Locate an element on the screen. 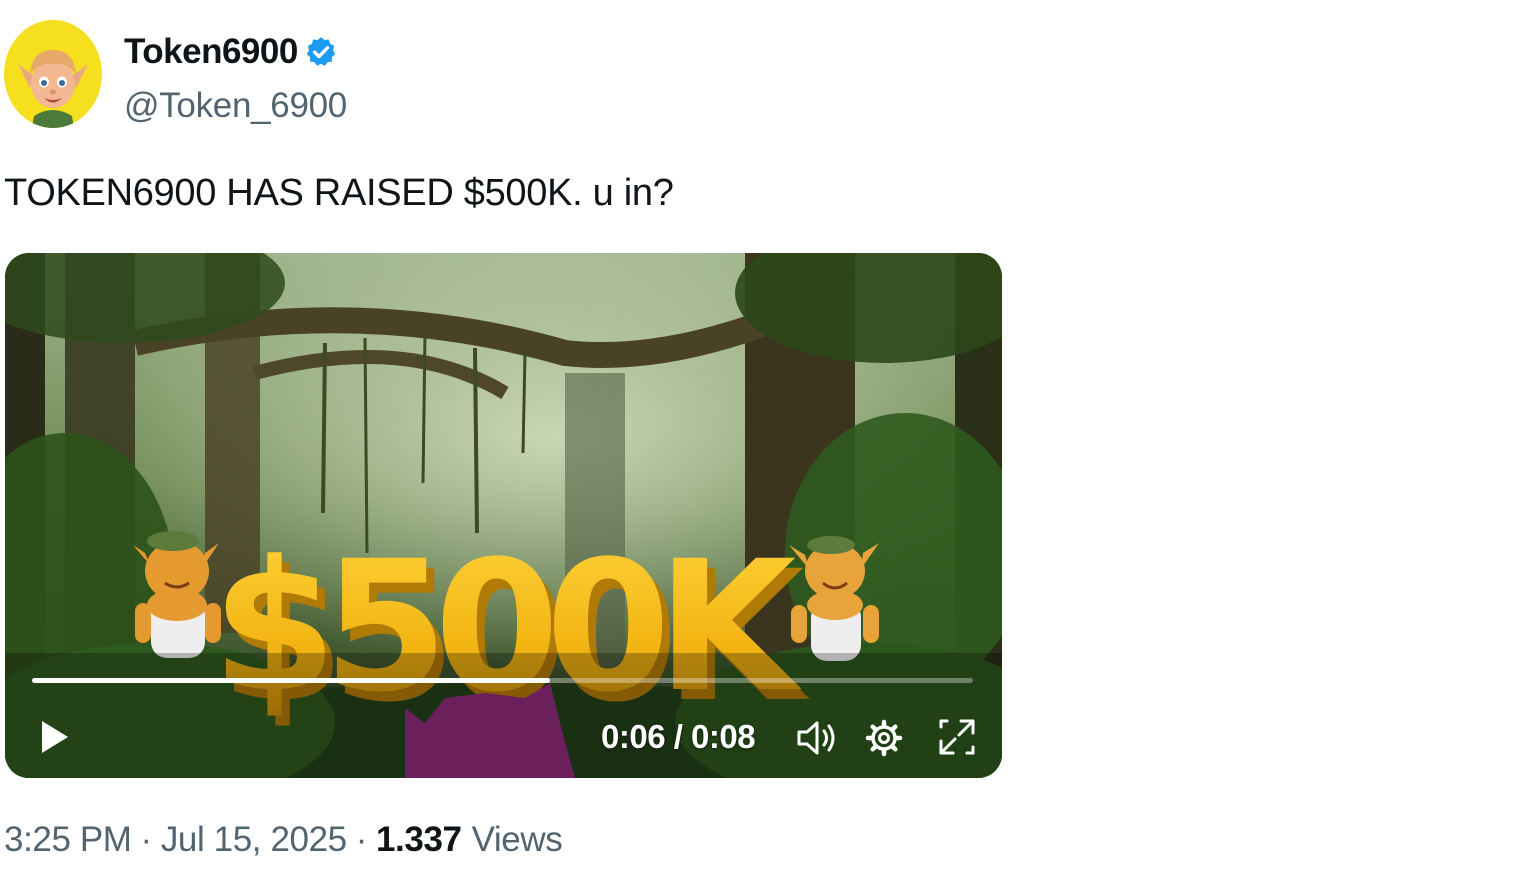  verified-badge-icon is located at coordinates (321, 52).